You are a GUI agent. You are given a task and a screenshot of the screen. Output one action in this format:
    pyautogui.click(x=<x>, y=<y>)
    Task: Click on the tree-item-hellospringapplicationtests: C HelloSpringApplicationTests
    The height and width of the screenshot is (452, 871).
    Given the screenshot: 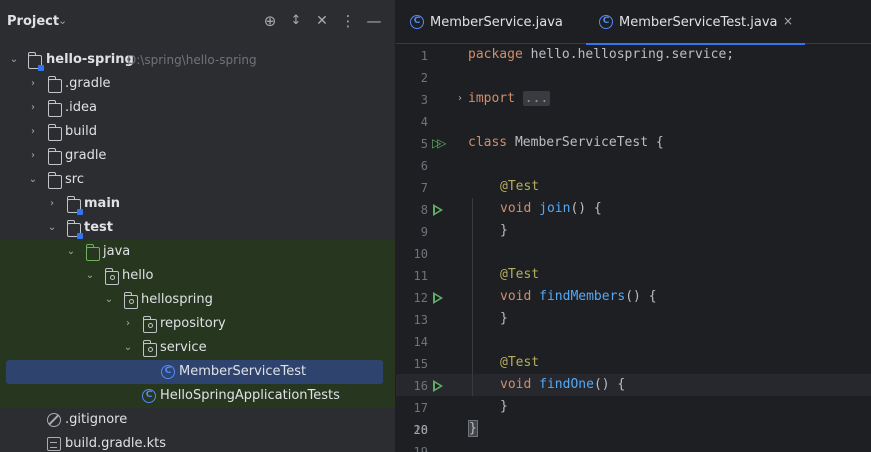 What is the action you would take?
    pyautogui.click(x=197, y=396)
    